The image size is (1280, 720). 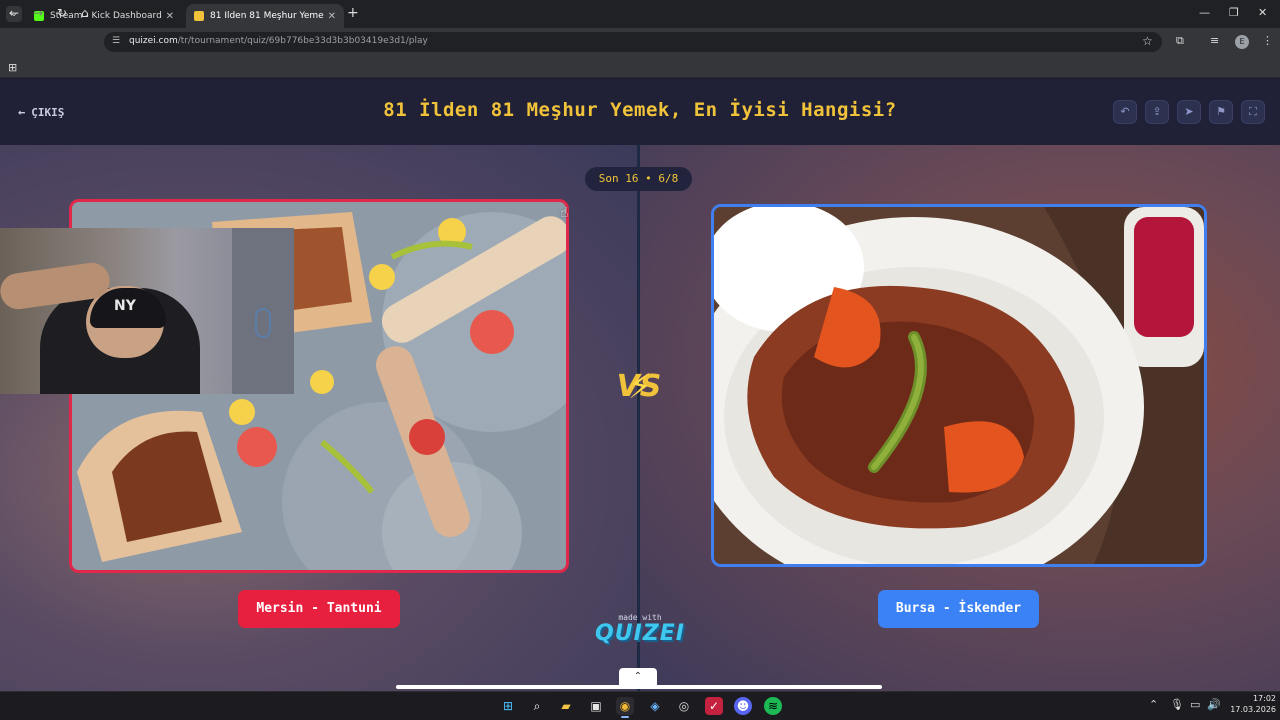 I want to click on quizei-favicon-icon, so click(x=199, y=16).